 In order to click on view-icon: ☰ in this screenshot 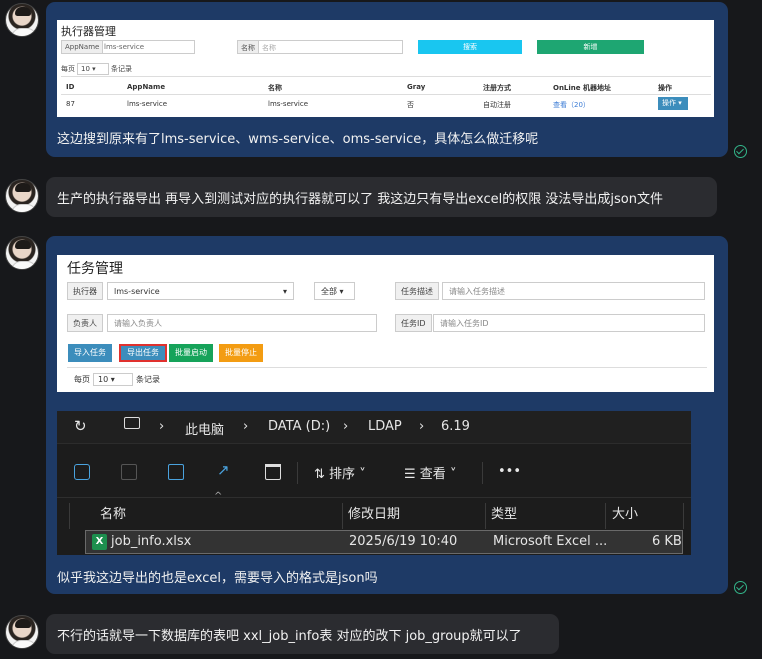, I will do `click(410, 474)`.